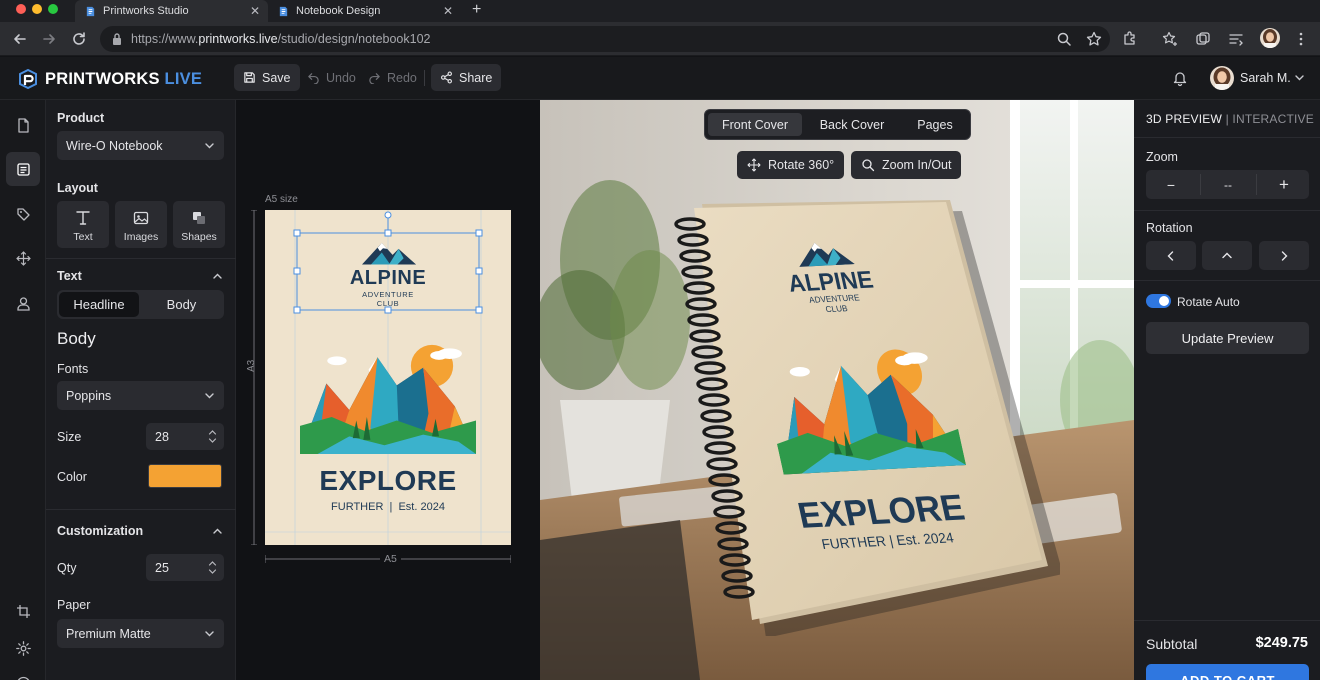 The image size is (1320, 680). What do you see at coordinates (1227, 672) in the screenshot?
I see `add-to-cart-button: ADD TO CART` at bounding box center [1227, 672].